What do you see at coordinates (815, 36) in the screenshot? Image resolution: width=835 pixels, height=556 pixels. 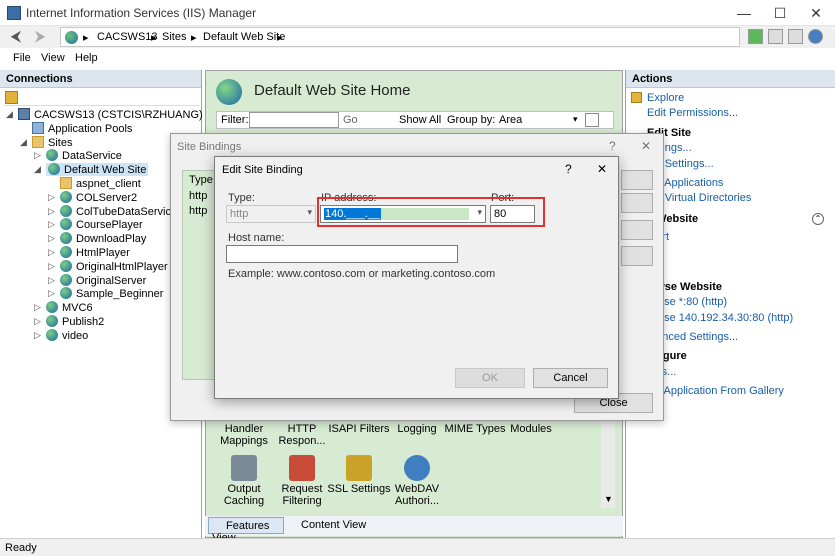 I see `help-icon` at bounding box center [815, 36].